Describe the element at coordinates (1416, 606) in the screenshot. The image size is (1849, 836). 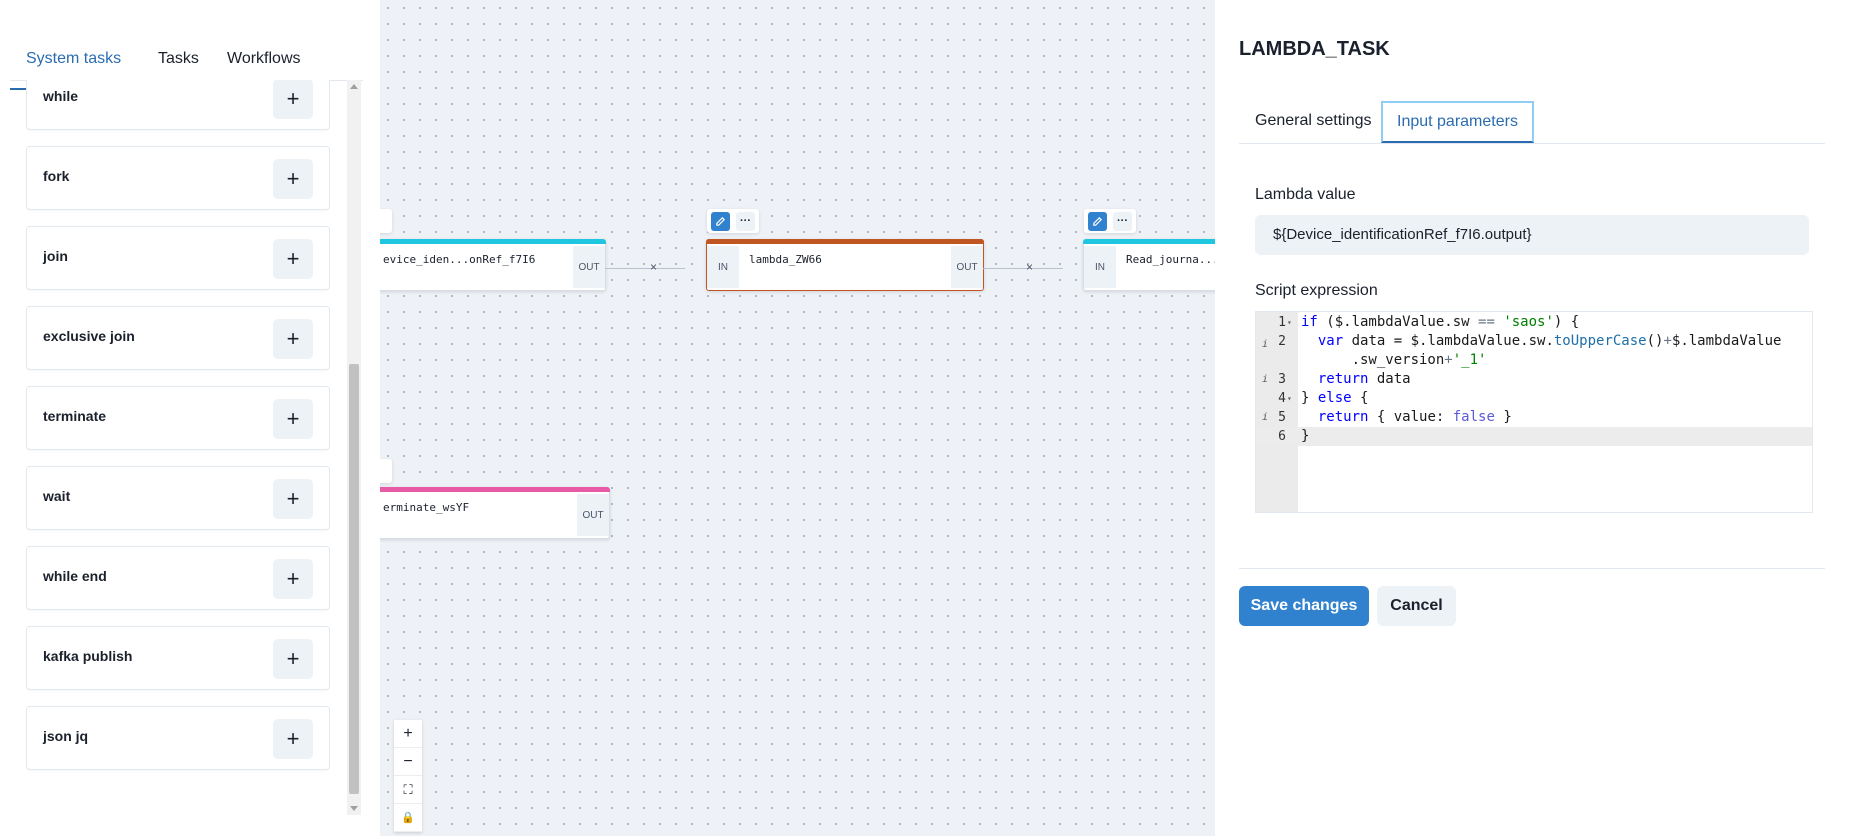
I see `cancel-button: Cancel` at that location.